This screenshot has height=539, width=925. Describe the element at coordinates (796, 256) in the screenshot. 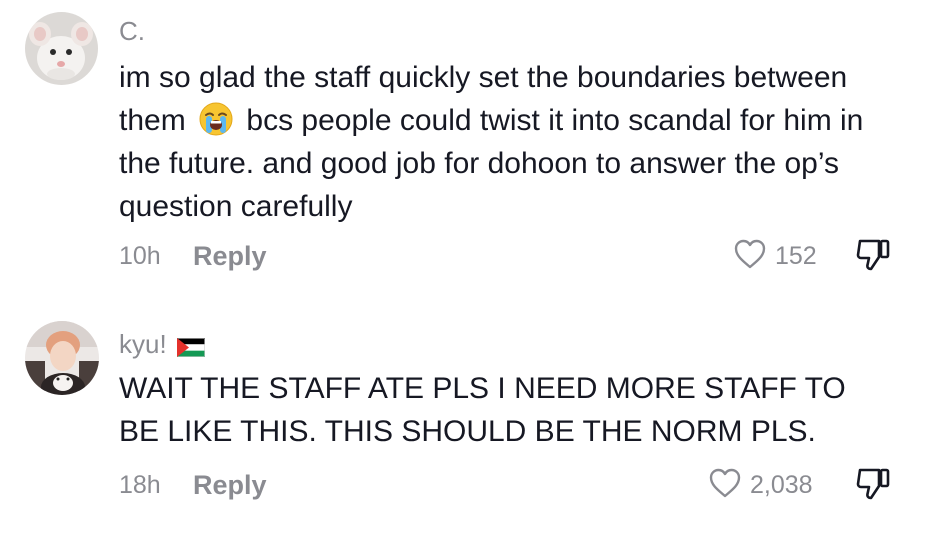

I see `like-count: 152` at that location.